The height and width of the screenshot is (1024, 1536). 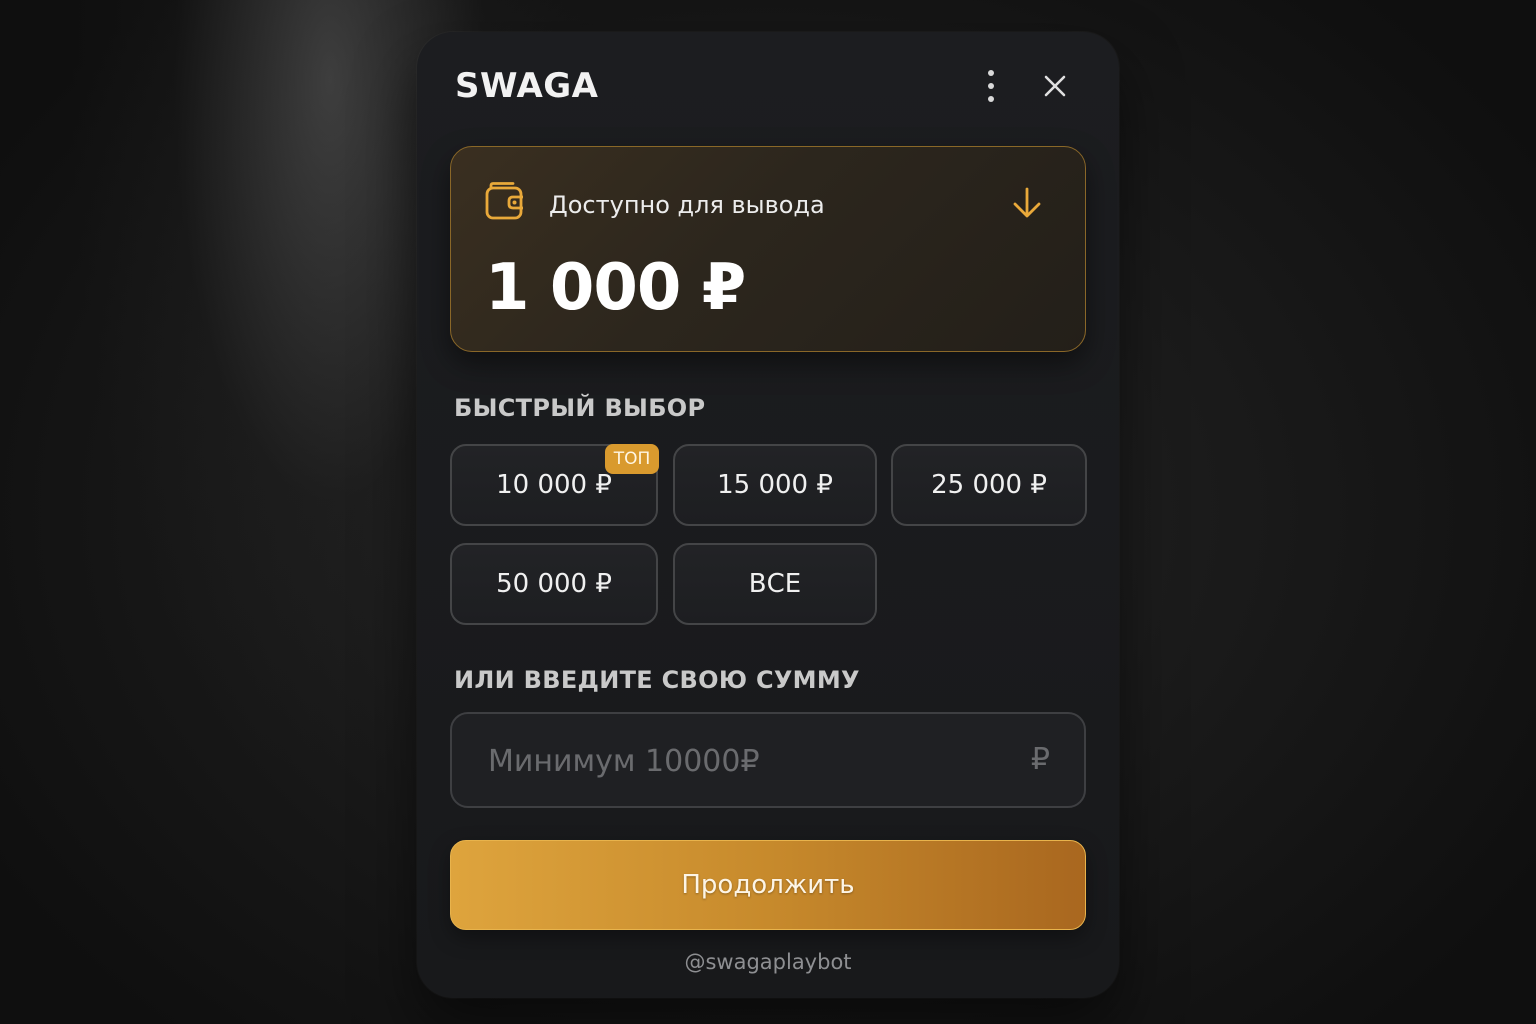 What do you see at coordinates (554, 584) in the screenshot?
I see `quick-amount-50000: 50 000 ₽` at bounding box center [554, 584].